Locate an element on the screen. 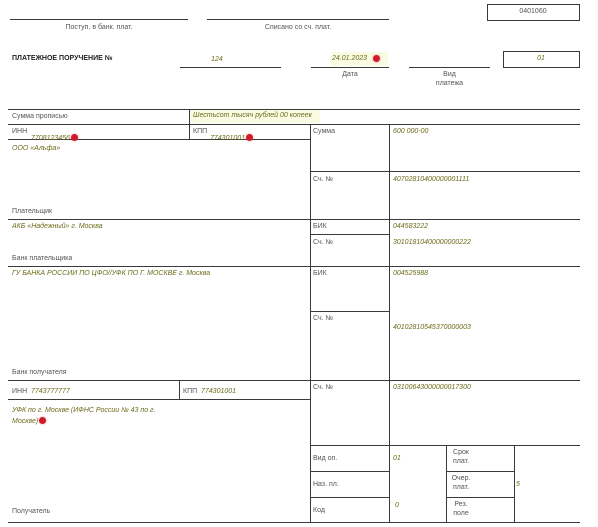  op-type-value: 01 is located at coordinates (397, 458).